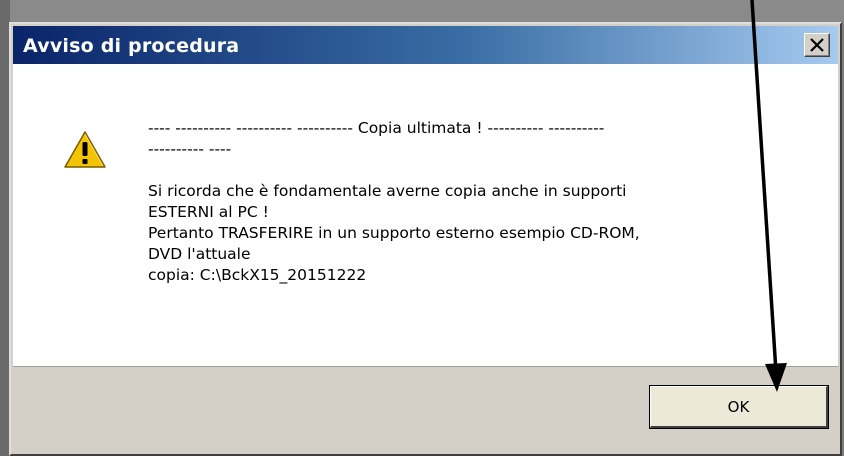  Describe the element at coordinates (425, 366) in the screenshot. I see `footer-divider` at that location.